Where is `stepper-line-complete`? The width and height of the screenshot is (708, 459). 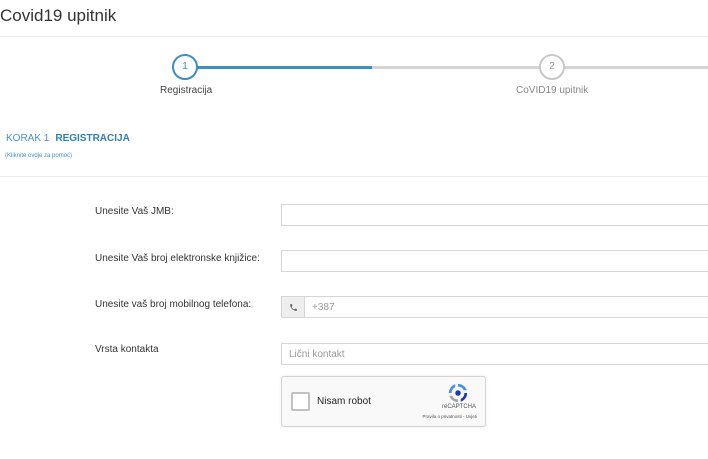 stepper-line-complete is located at coordinates (284, 67).